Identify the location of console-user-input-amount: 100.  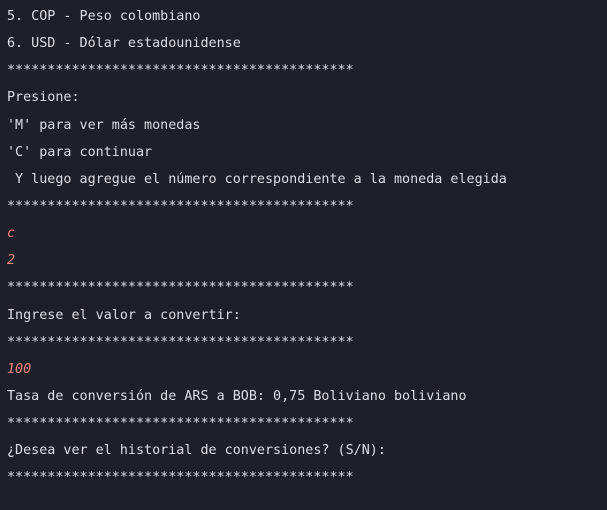
(19, 369).